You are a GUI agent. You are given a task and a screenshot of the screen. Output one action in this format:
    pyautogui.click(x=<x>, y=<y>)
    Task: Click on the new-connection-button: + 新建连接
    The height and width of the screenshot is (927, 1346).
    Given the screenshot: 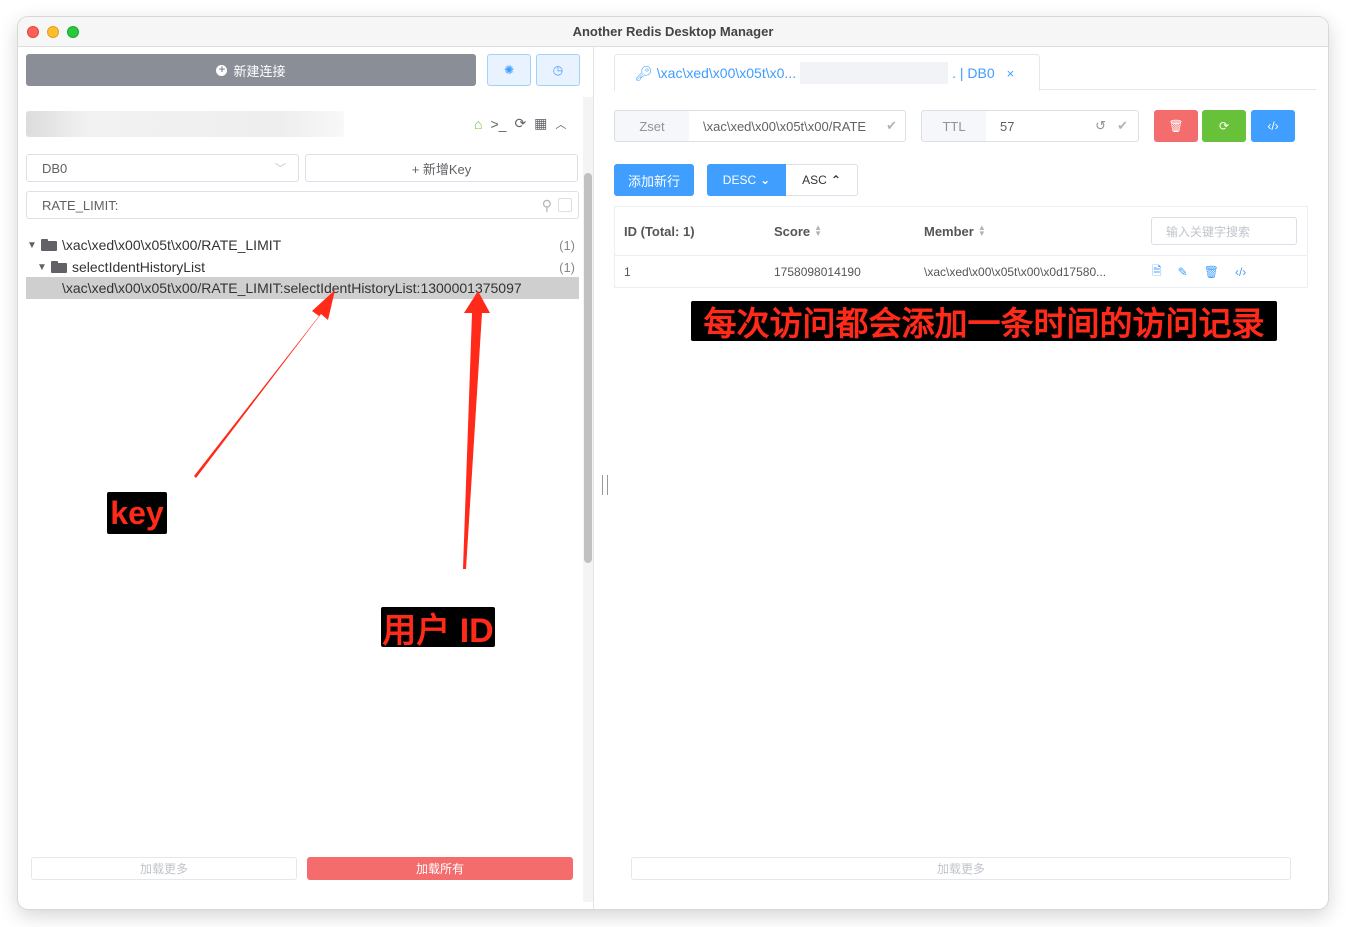 What is the action you would take?
    pyautogui.click(x=251, y=70)
    